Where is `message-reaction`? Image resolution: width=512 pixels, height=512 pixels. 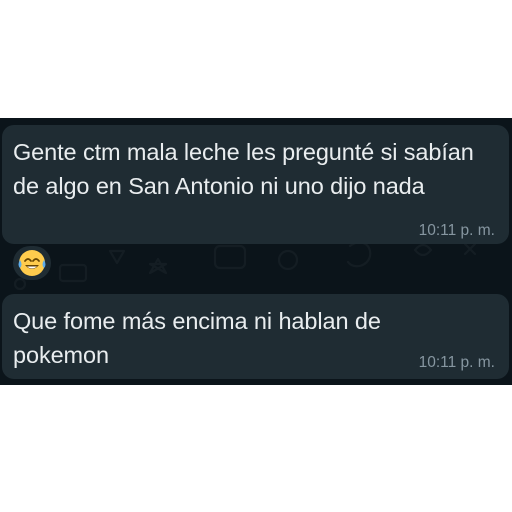 message-reaction is located at coordinates (32, 263).